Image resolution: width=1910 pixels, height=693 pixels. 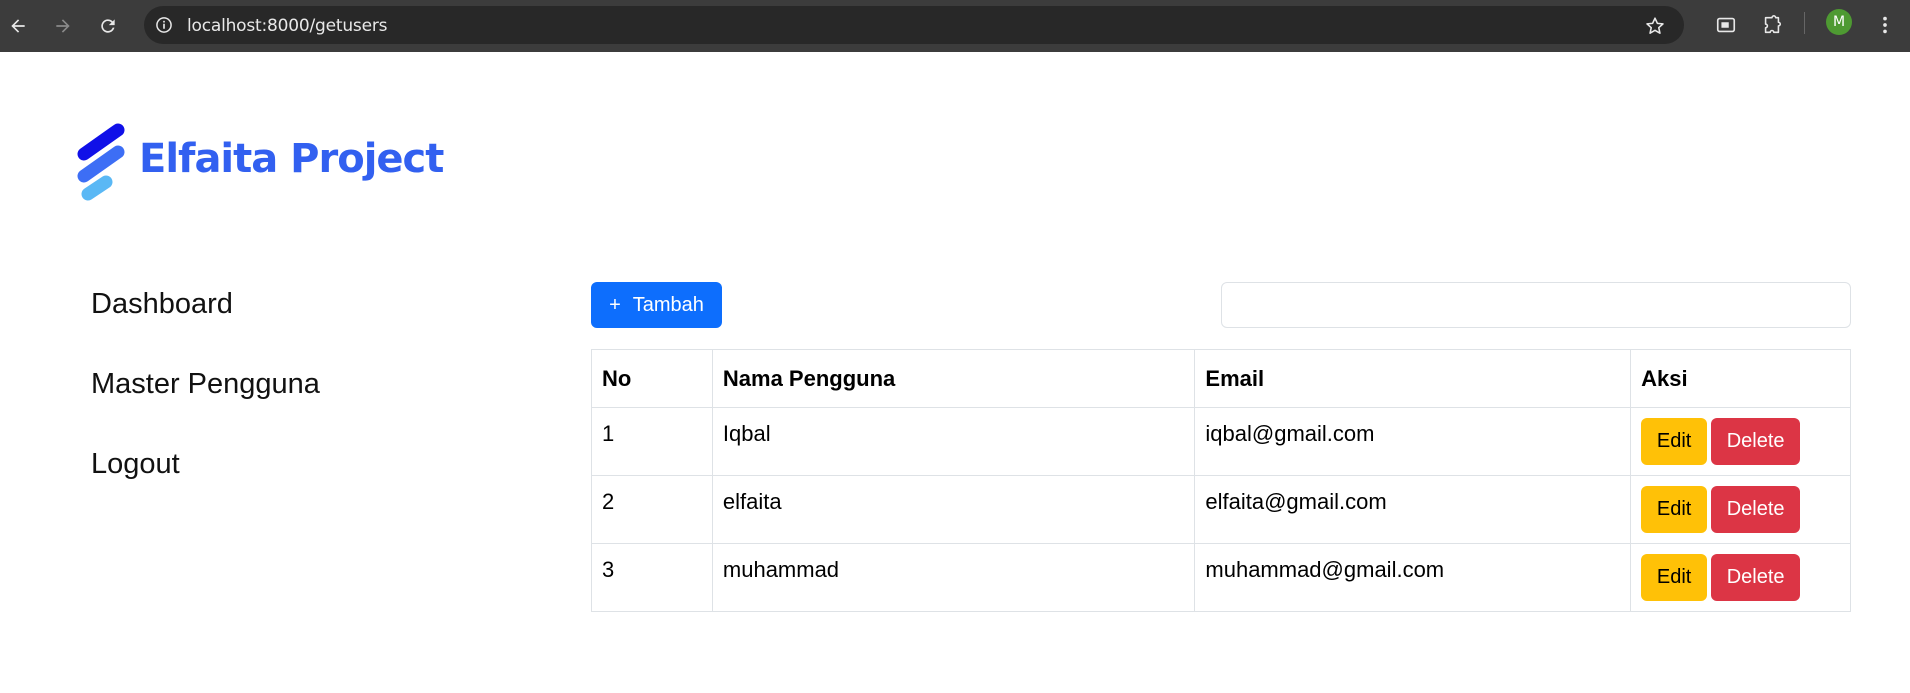 What do you see at coordinates (164, 25) in the screenshot?
I see `site-info-icon` at bounding box center [164, 25].